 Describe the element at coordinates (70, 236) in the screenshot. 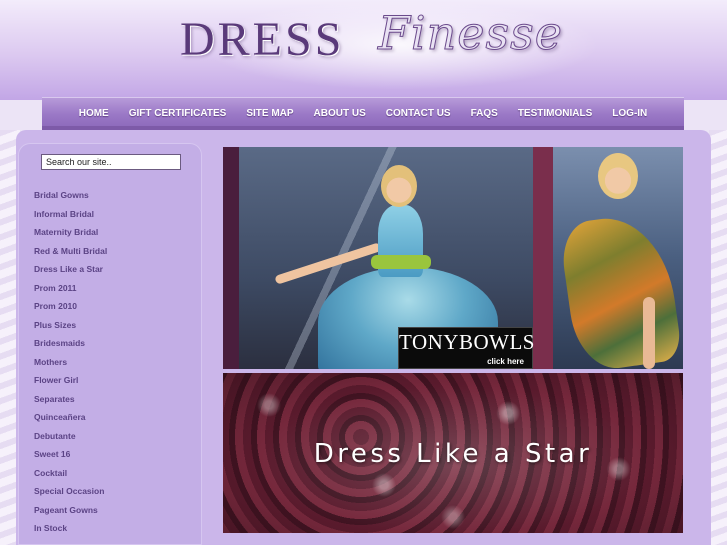

I see `menu-item-maternity-bridal: Maternity Bridal` at that location.